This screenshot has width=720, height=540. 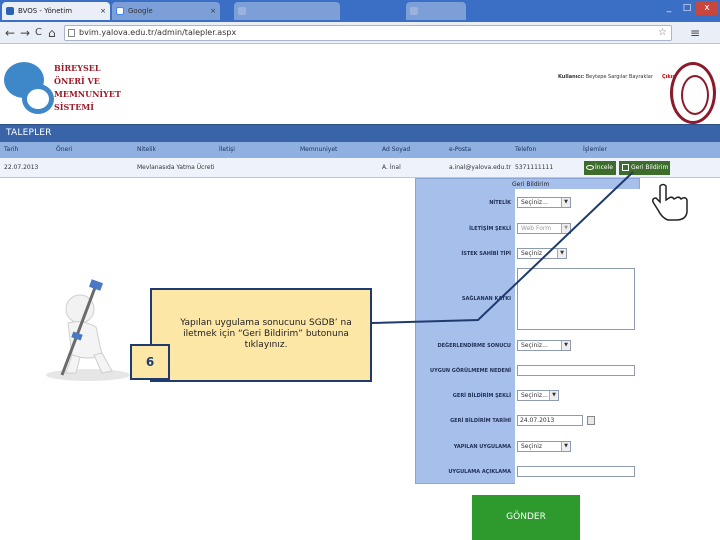 What do you see at coordinates (368, 33) in the screenshot?
I see `address-bar: bvim.yalova.edu.tr/admin/talepler.aspx ☆` at bounding box center [368, 33].